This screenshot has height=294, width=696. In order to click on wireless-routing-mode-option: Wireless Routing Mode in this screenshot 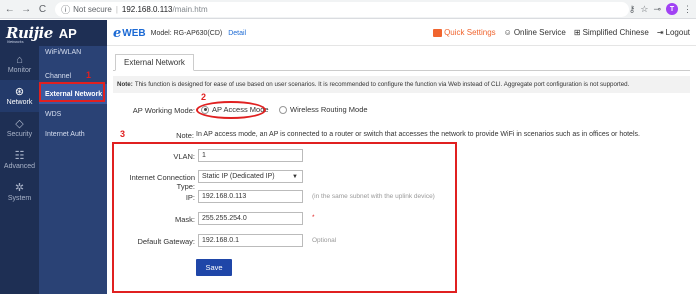, I will do `click(323, 109)`.